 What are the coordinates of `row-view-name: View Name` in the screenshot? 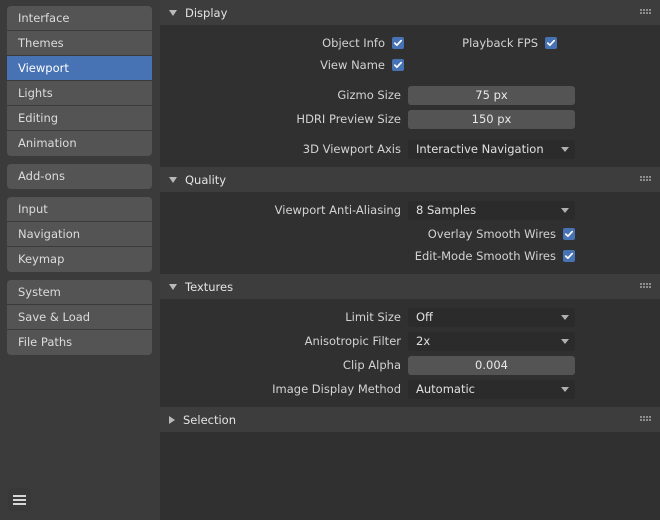 It's located at (410, 65).